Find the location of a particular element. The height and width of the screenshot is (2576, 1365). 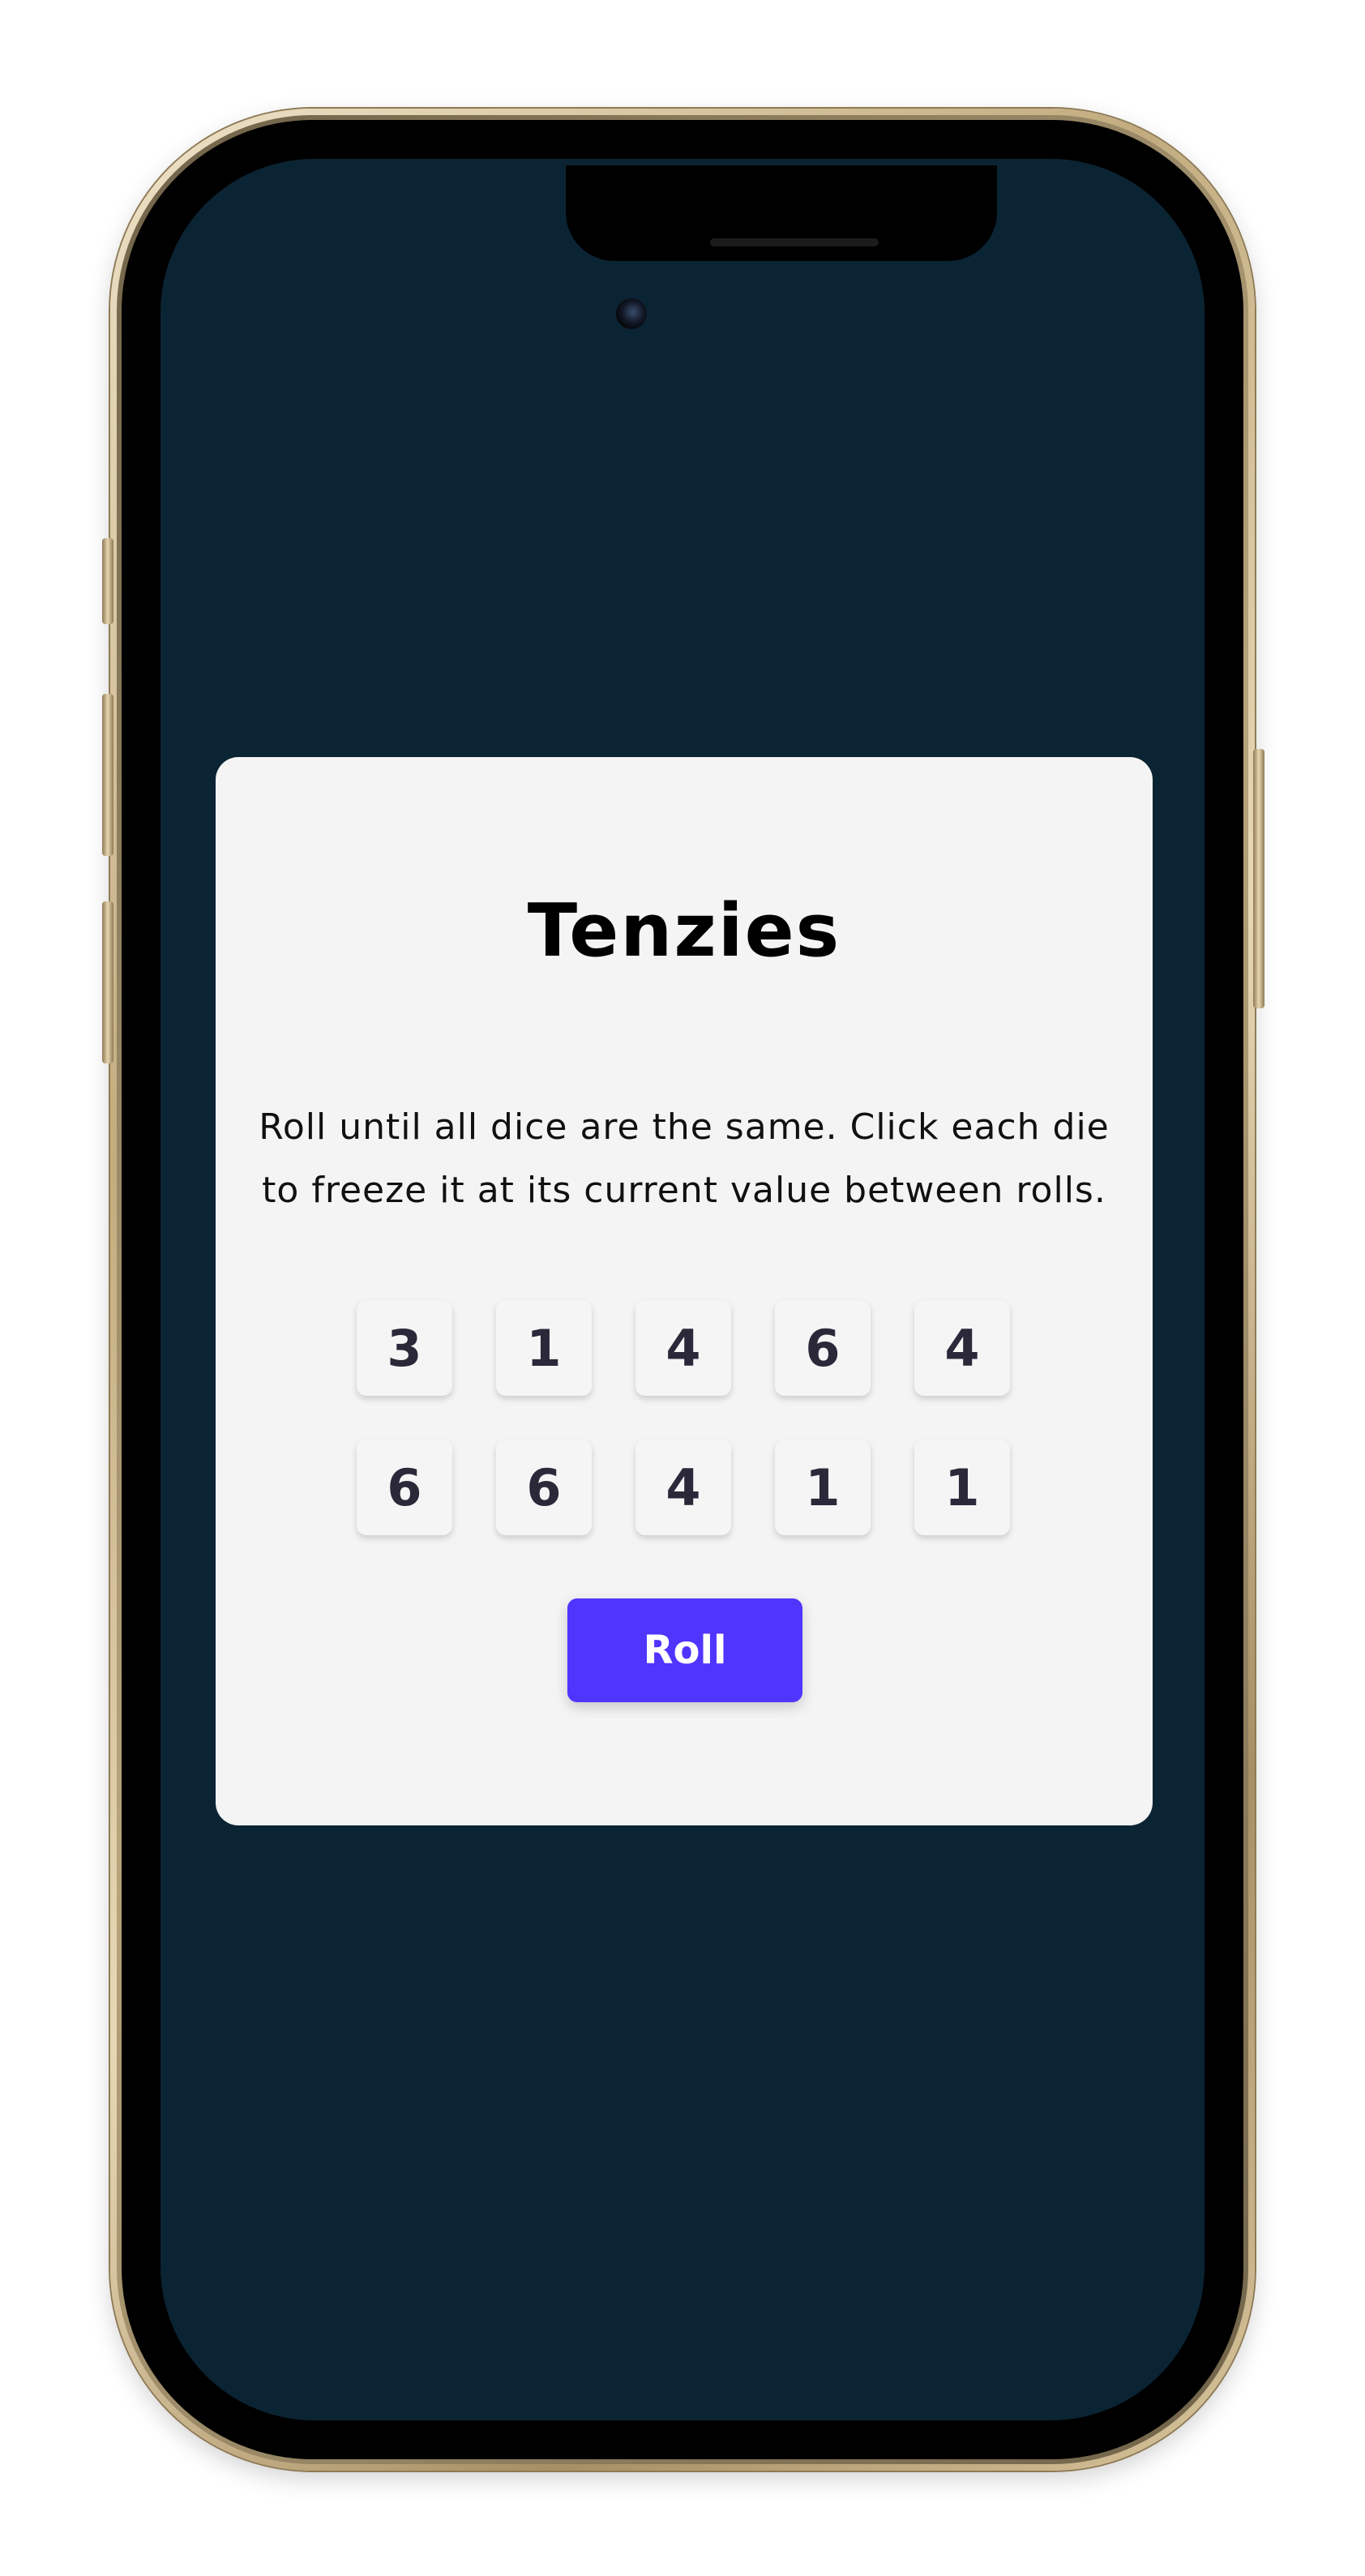

die-2: 1 is located at coordinates (544, 1348).